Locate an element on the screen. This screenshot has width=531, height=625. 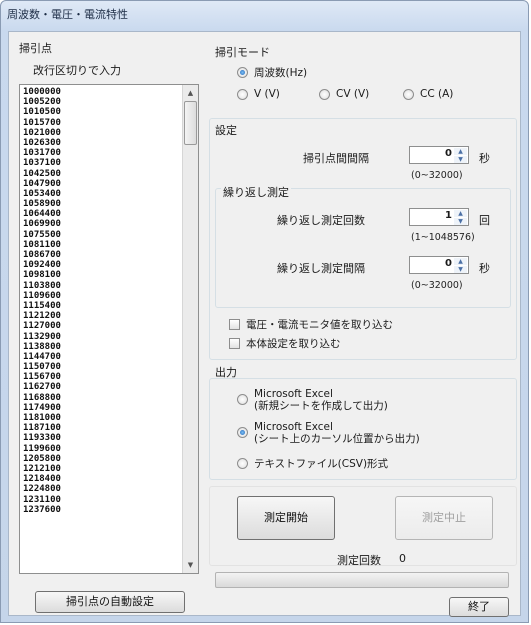
scroll-up-icon: ▲ is located at coordinates (190, 93).